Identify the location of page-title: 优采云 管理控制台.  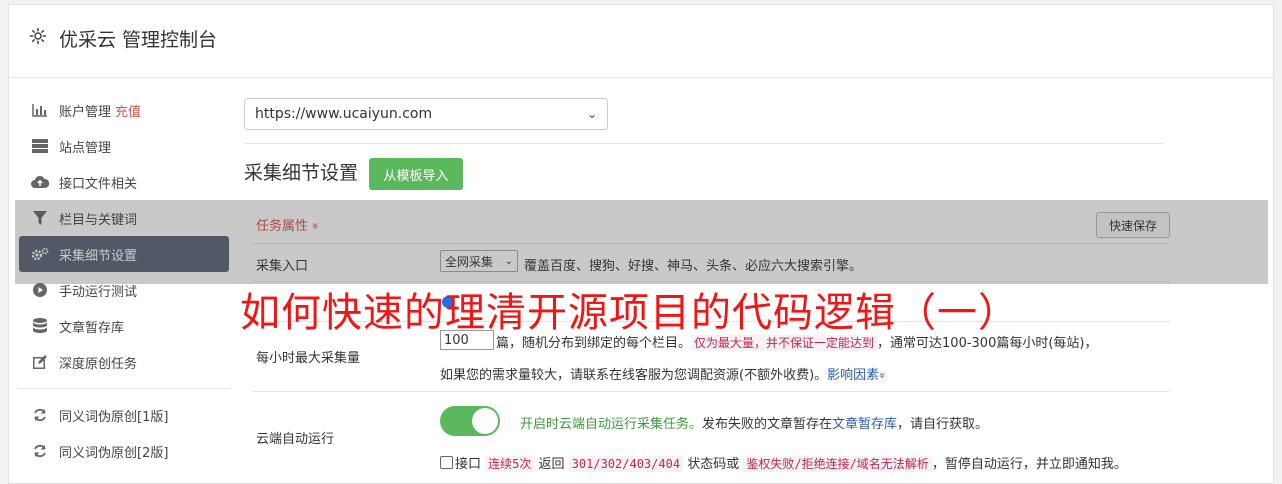
(138, 40).